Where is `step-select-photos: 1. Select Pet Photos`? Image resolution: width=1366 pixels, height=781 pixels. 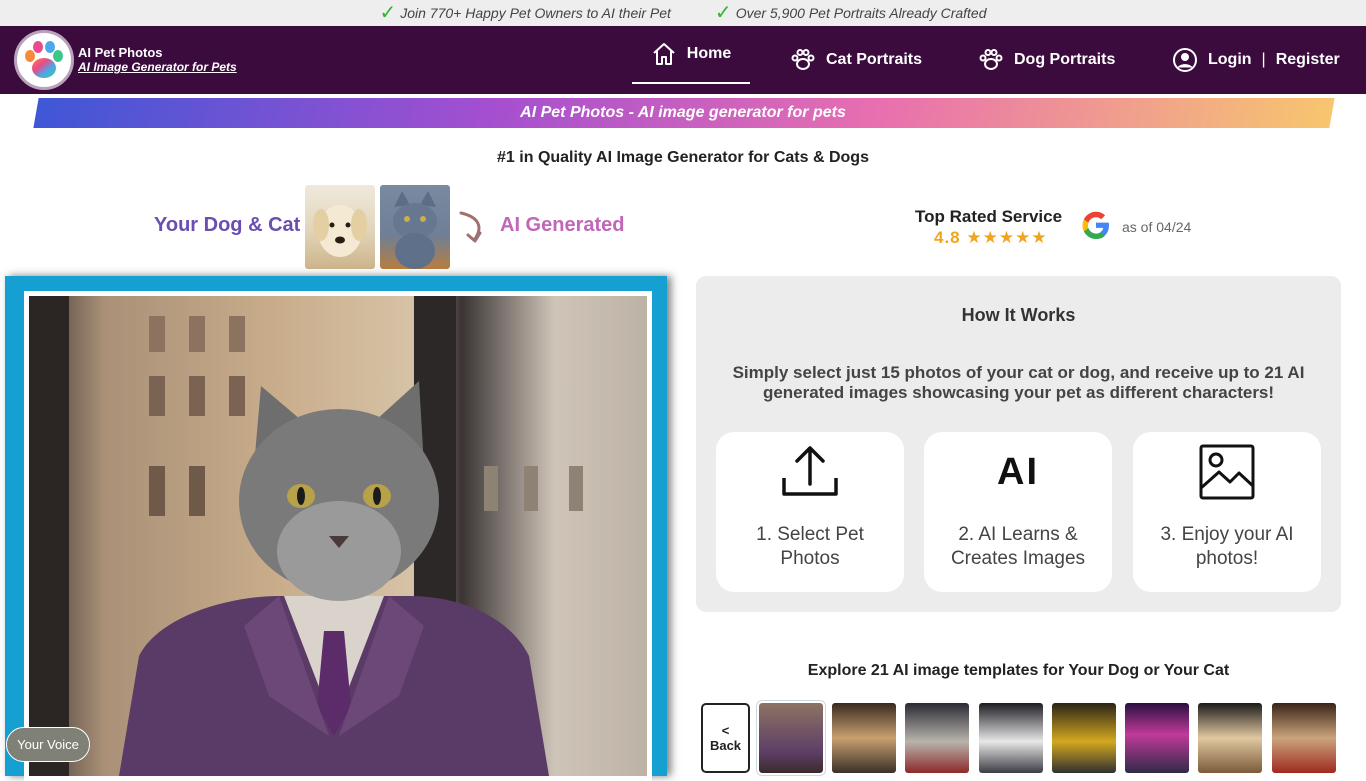 step-select-photos: 1. Select Pet Photos is located at coordinates (810, 512).